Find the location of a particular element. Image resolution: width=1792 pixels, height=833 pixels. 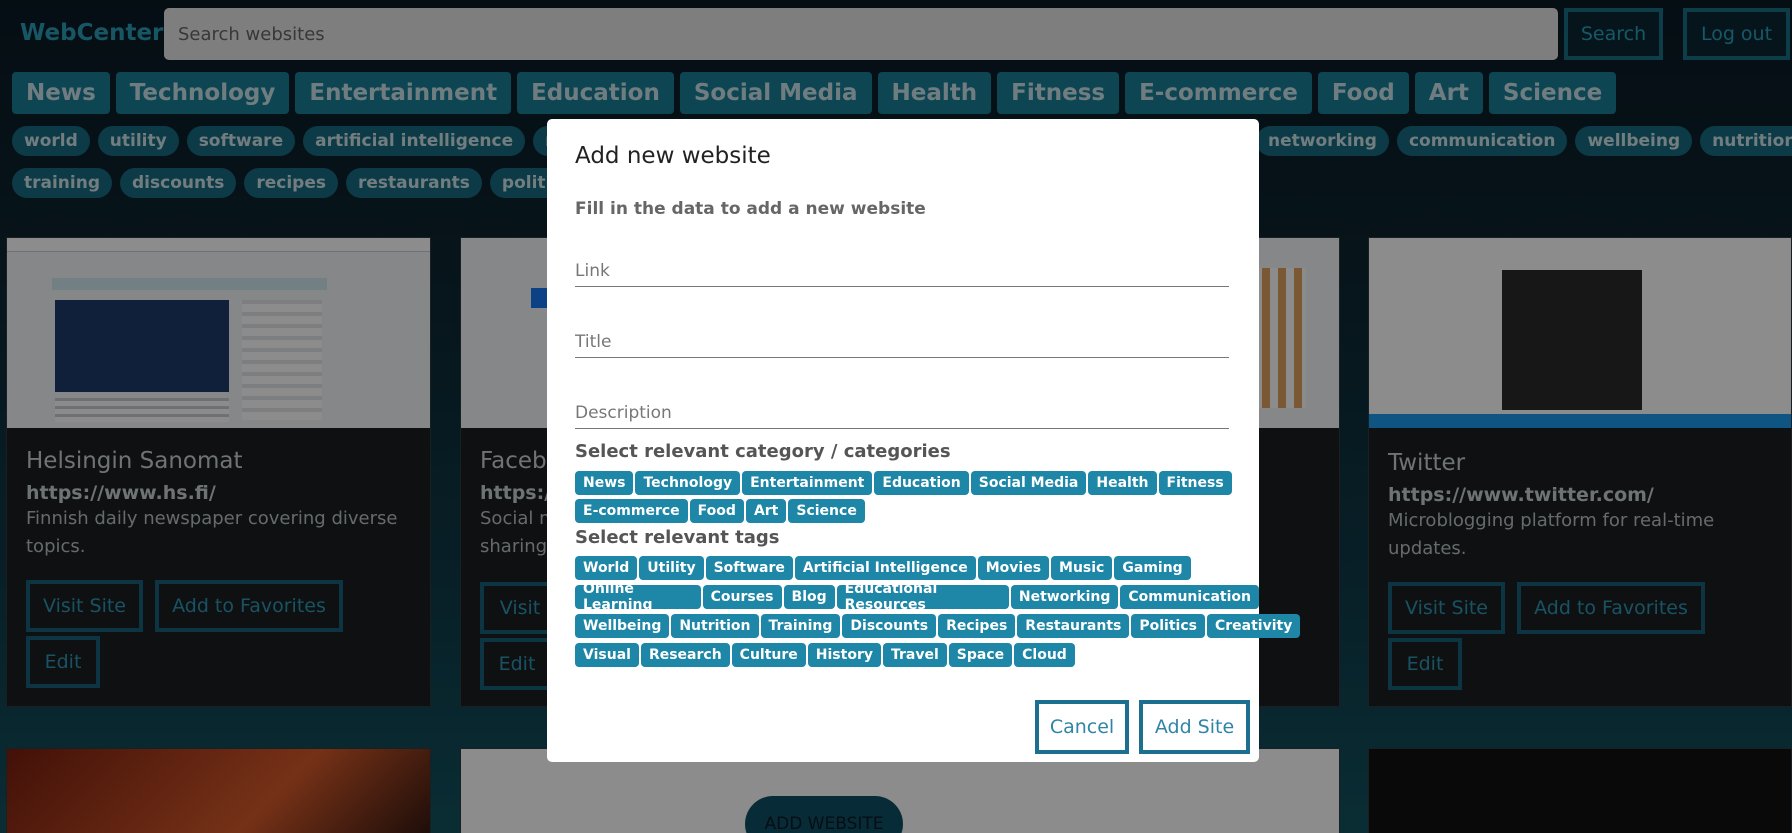

dialog-subtitle: Fill in the data to add a new website is located at coordinates (750, 209).